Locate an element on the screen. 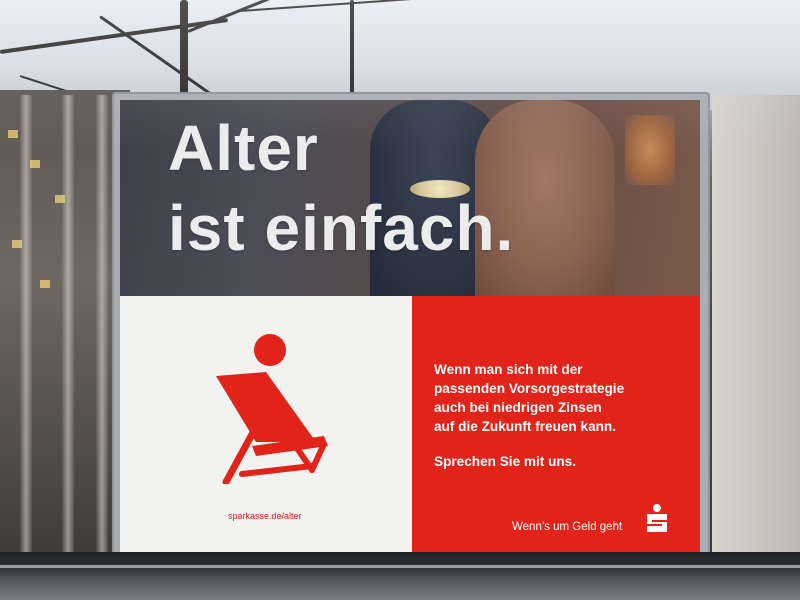  lamp-glow is located at coordinates (650, 150).